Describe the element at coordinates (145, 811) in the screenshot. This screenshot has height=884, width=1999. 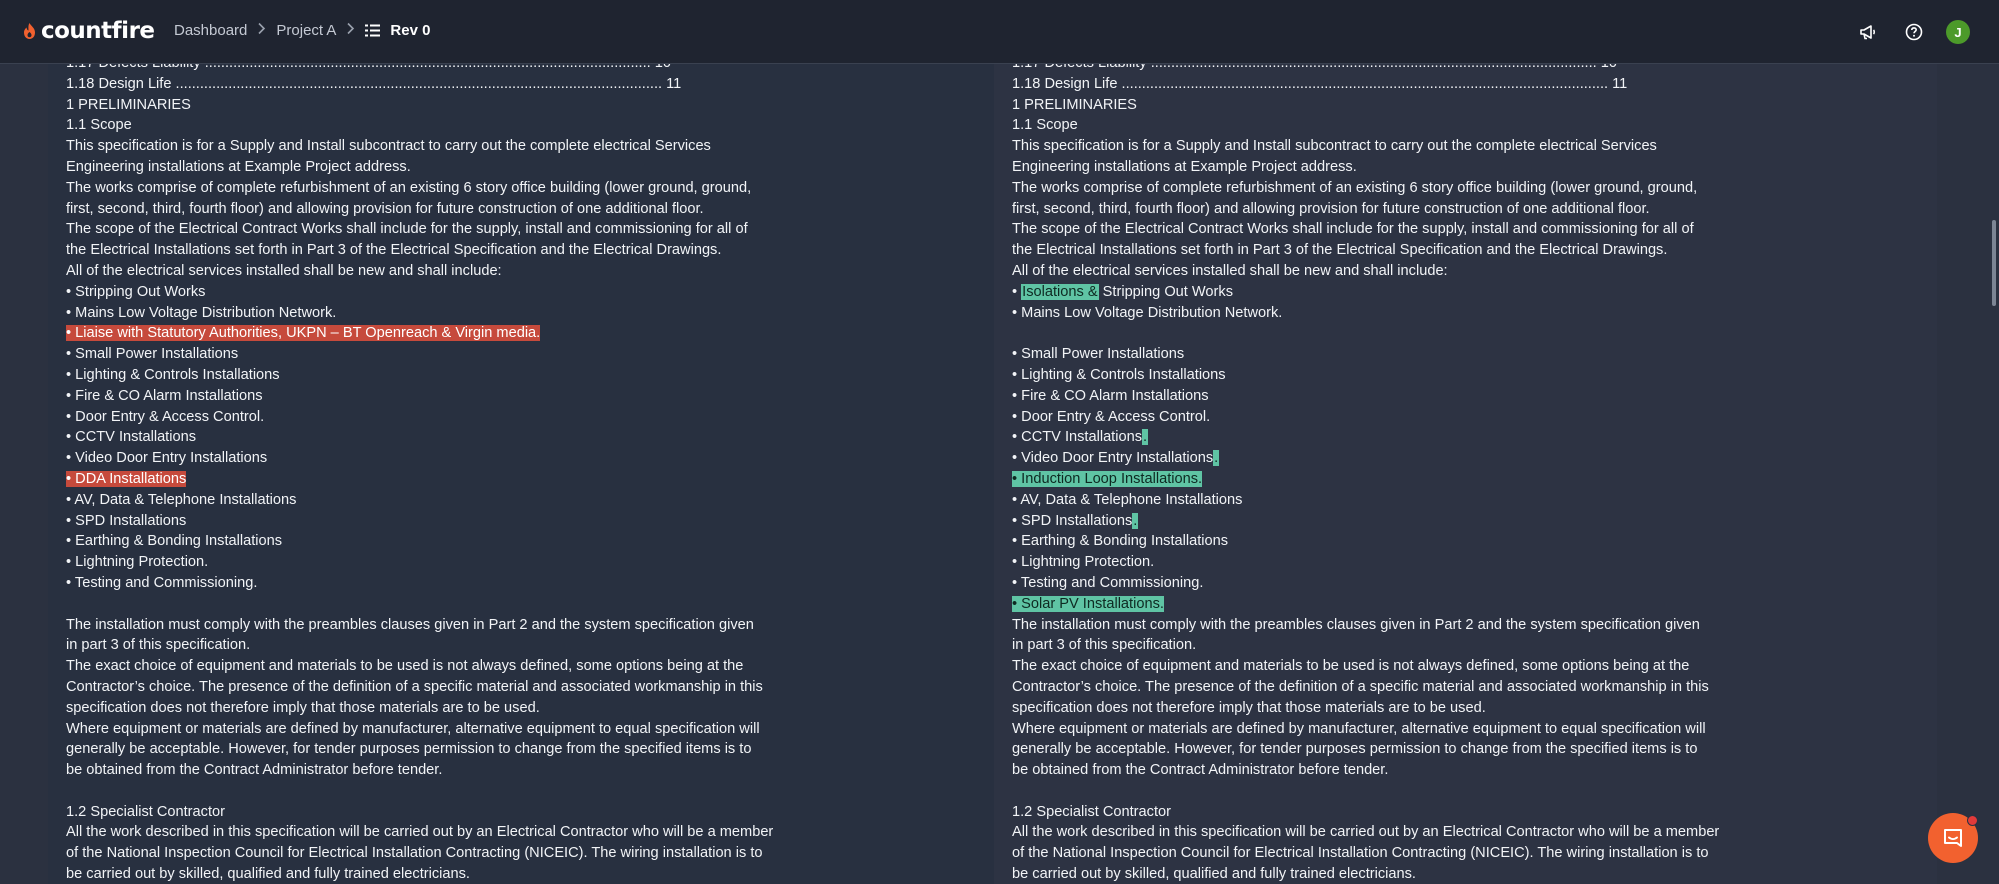
I see `document-line: 1.2 Specialist Contractor` at that location.